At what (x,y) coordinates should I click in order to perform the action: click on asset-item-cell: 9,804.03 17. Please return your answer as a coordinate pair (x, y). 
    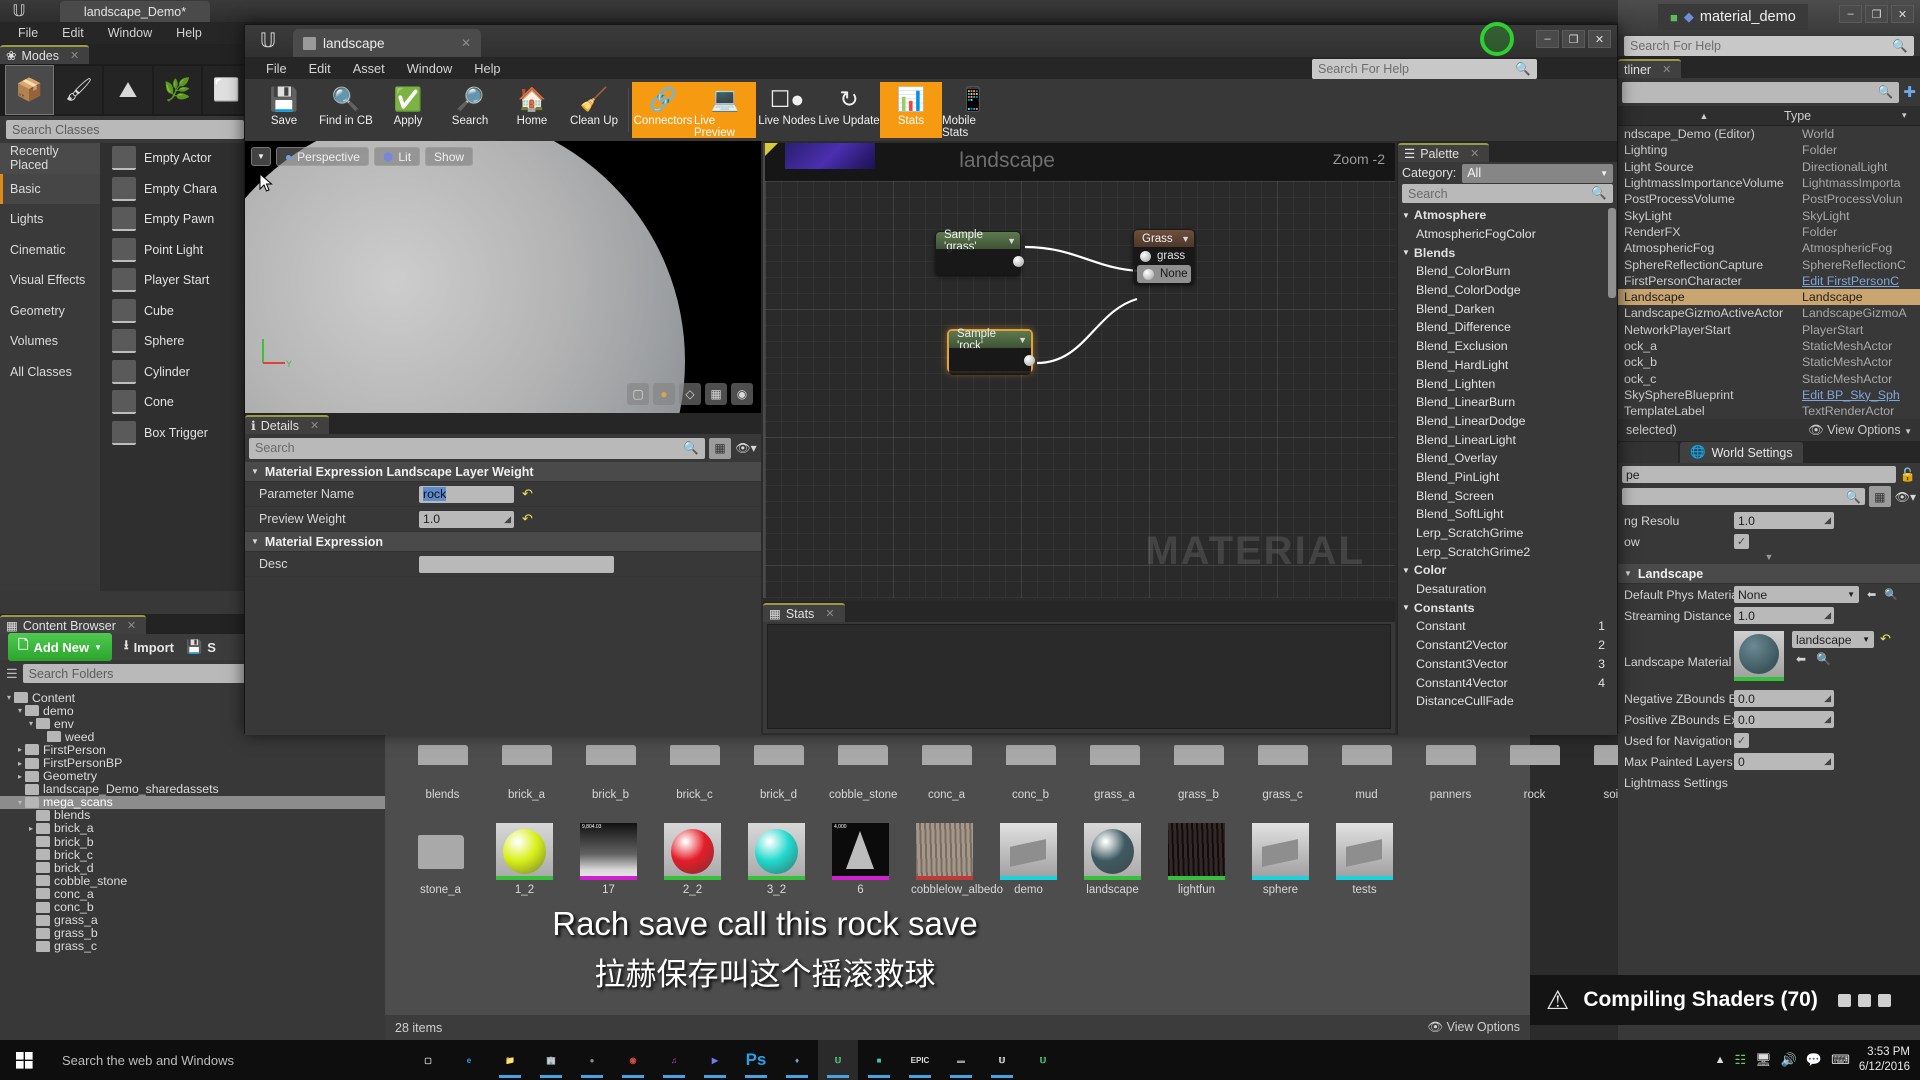
    Looking at the image, I should click on (608, 859).